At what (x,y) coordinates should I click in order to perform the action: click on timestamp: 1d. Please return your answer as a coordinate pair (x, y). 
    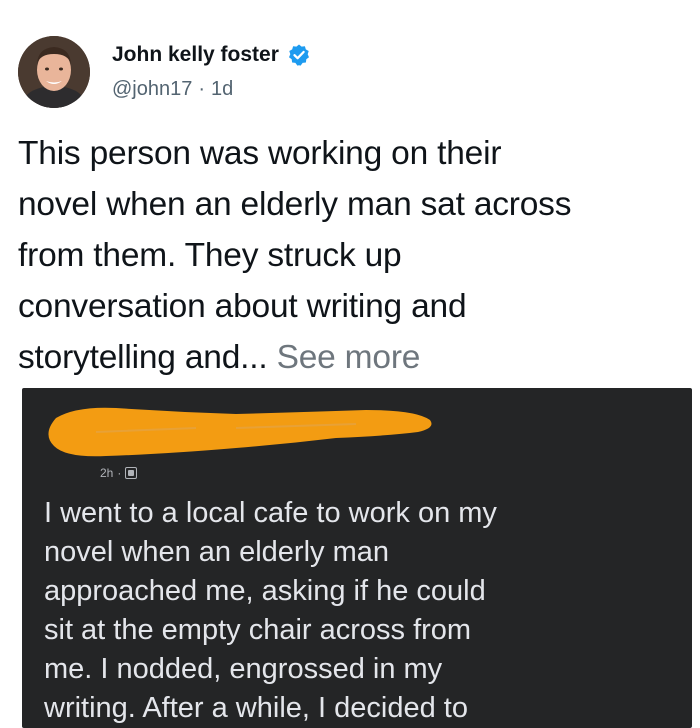
    Looking at the image, I should click on (222, 89).